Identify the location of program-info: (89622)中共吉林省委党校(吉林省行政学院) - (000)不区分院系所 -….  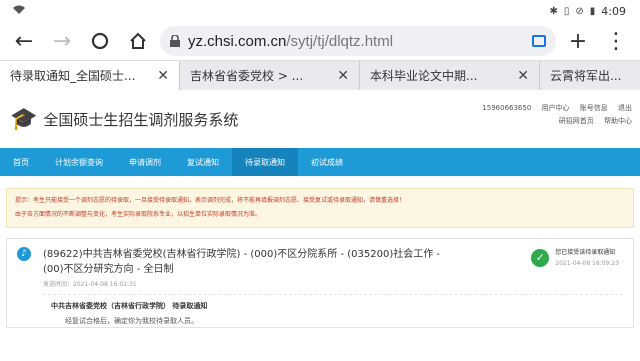
(242, 262).